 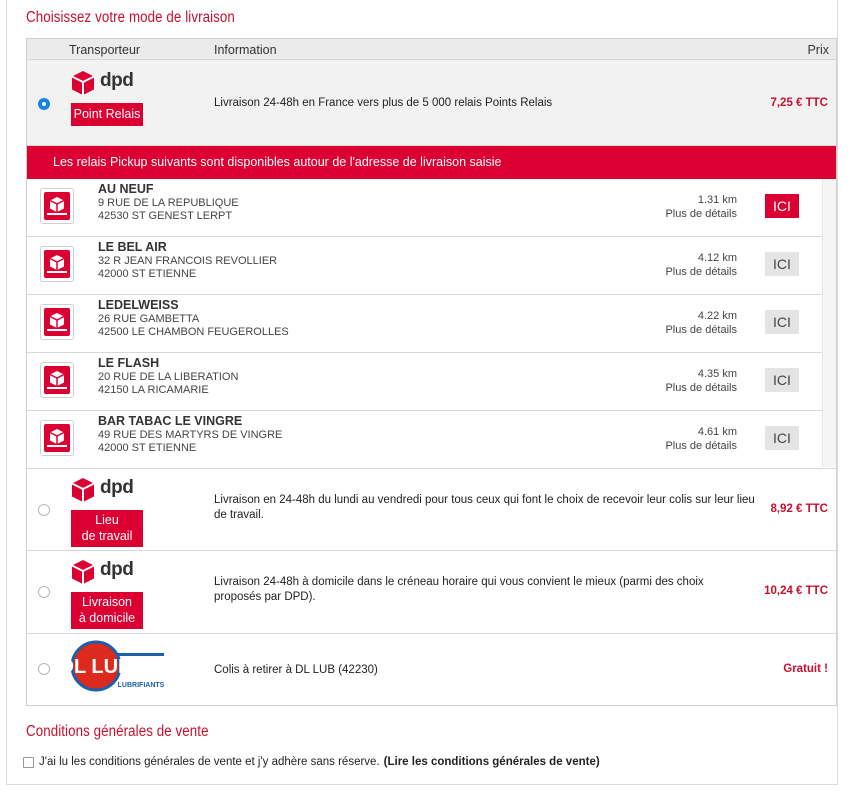 I want to click on header-info: Information, so click(x=245, y=50).